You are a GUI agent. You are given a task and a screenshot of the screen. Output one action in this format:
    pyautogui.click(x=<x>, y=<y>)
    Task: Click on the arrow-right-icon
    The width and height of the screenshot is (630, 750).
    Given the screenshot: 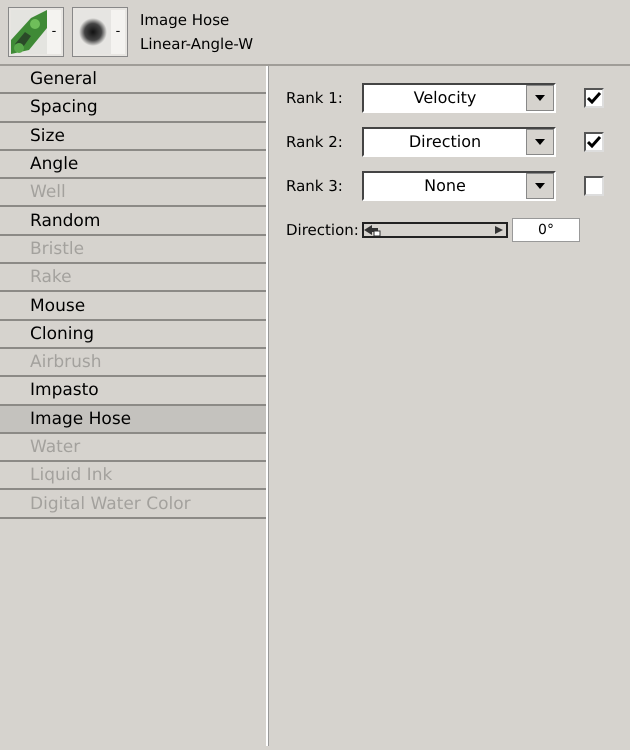 What is the action you would take?
    pyautogui.click(x=499, y=230)
    